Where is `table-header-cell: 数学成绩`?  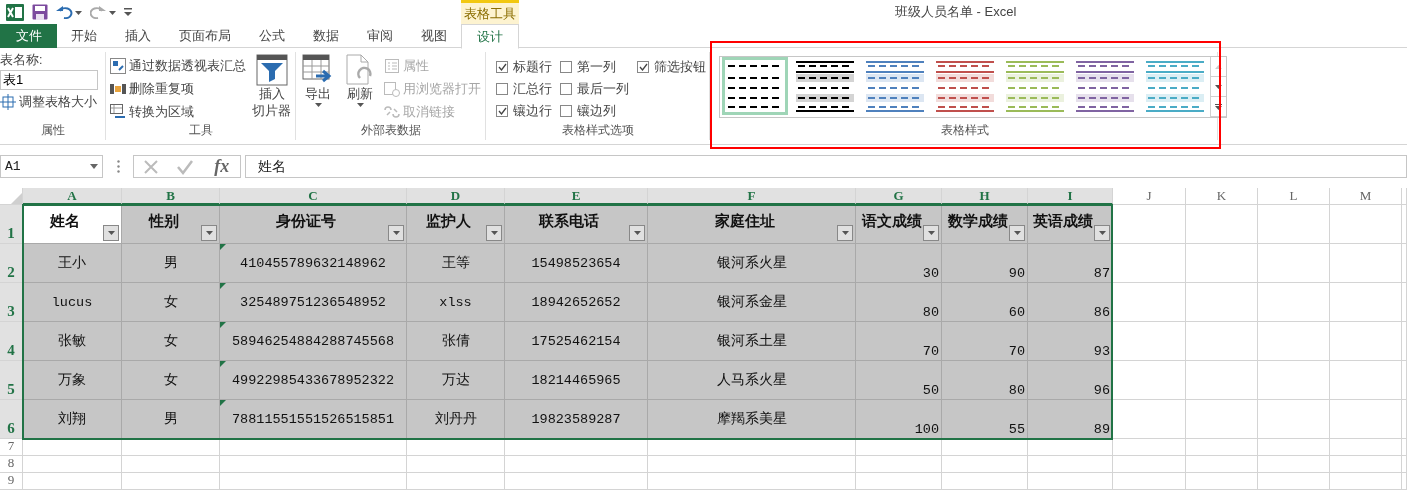 table-header-cell: 数学成绩 is located at coordinates (985, 224).